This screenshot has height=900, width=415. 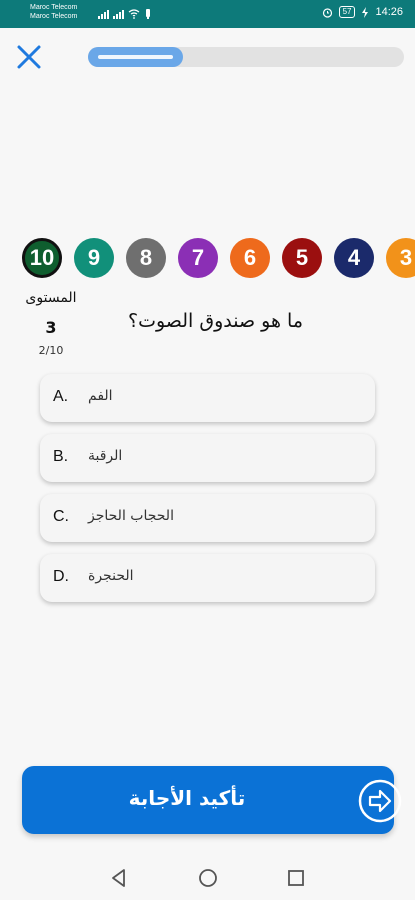 I want to click on level-circle-6: 6, so click(x=250, y=258).